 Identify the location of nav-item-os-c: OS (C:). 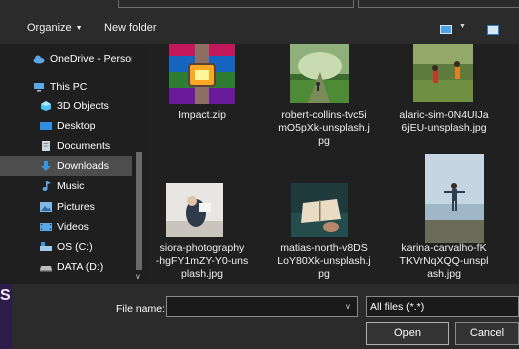
(66, 247).